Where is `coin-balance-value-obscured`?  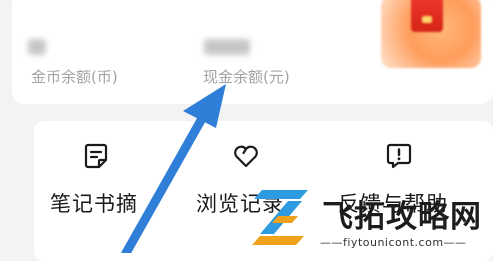
coin-balance-value-obscured is located at coordinates (37, 47).